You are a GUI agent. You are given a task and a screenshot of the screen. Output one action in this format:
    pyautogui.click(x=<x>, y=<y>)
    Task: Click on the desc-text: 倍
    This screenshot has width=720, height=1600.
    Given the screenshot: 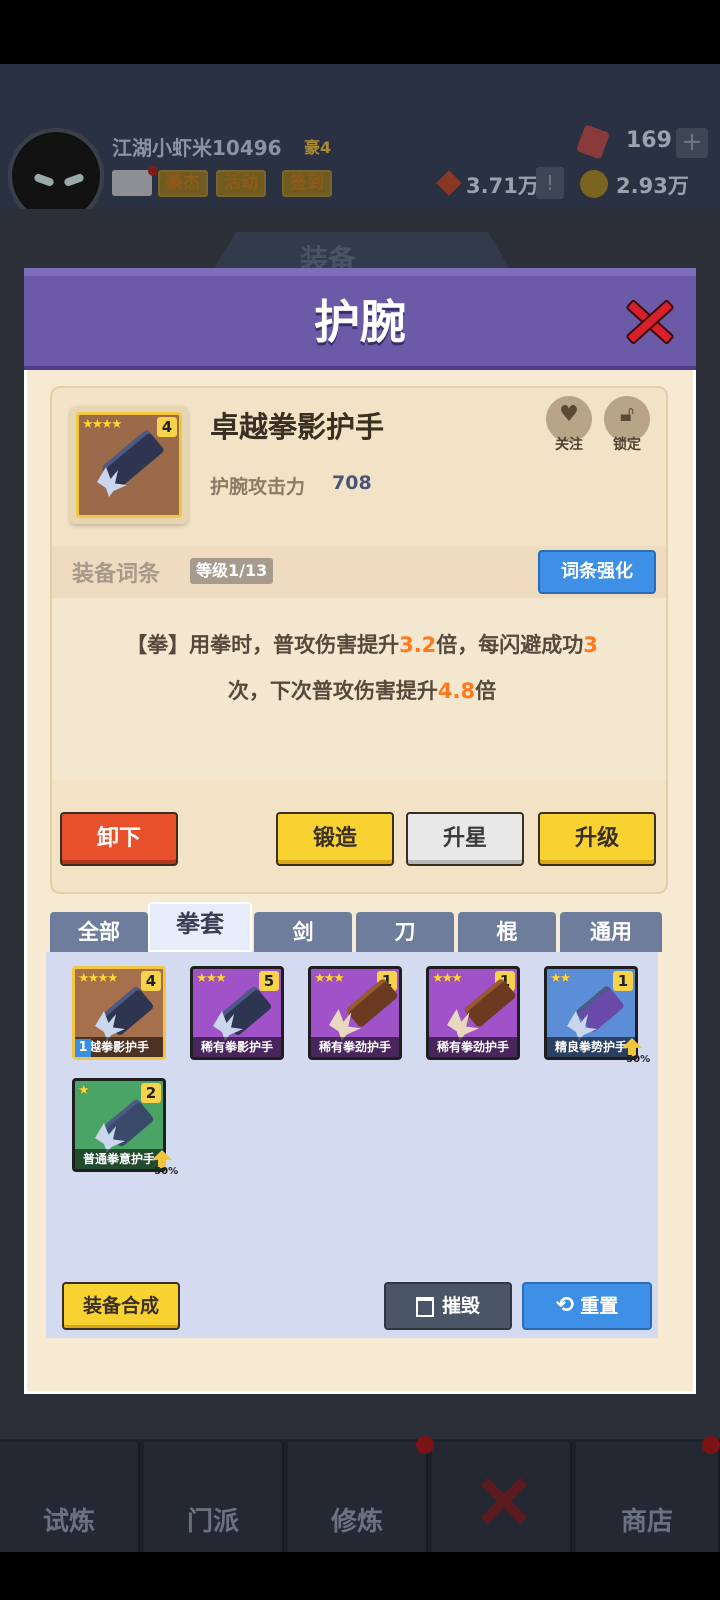 What is the action you would take?
    pyautogui.click(x=486, y=691)
    